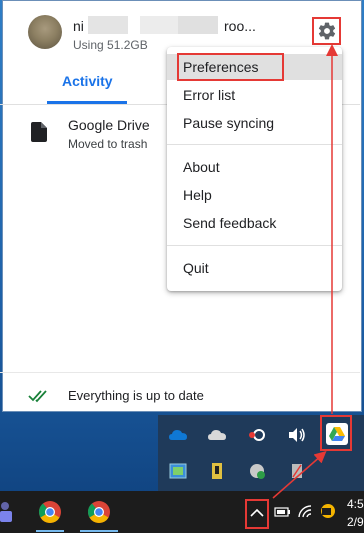 The height and width of the screenshot is (533, 364). Describe the element at coordinates (336, 433) in the screenshot. I see `drive-icon-highlight-box` at that location.